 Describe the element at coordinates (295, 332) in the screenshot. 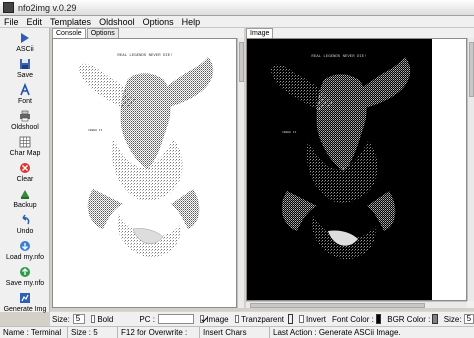

I see `status-last-action-label: Last Action :` at that location.